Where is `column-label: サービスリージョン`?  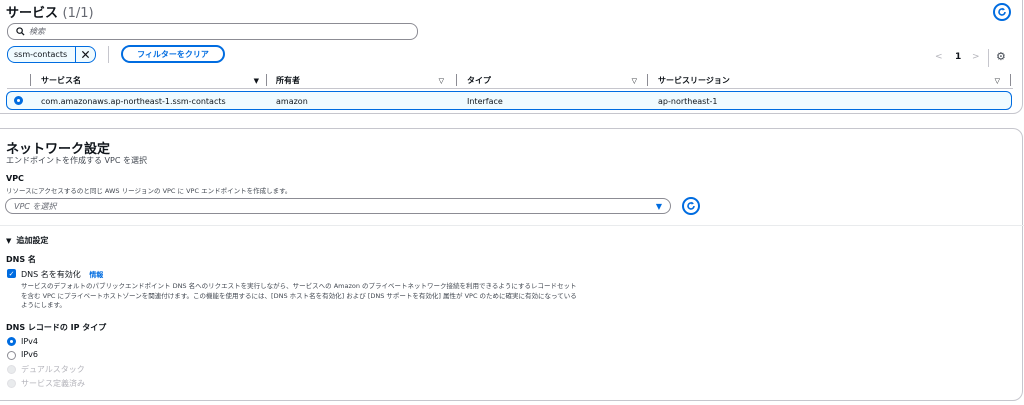 column-label: サービスリージョン is located at coordinates (694, 80).